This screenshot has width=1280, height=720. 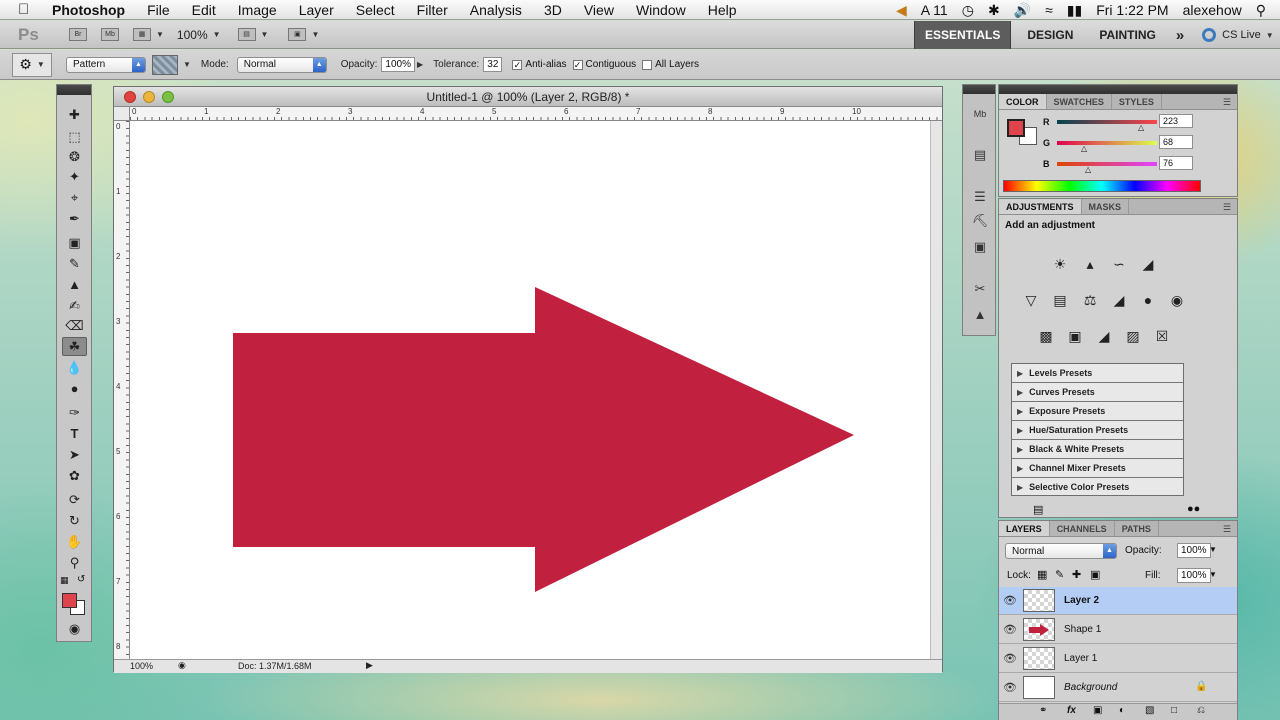 I want to click on preset-levels: ▶ Levels Presets, so click(x=1097, y=373).